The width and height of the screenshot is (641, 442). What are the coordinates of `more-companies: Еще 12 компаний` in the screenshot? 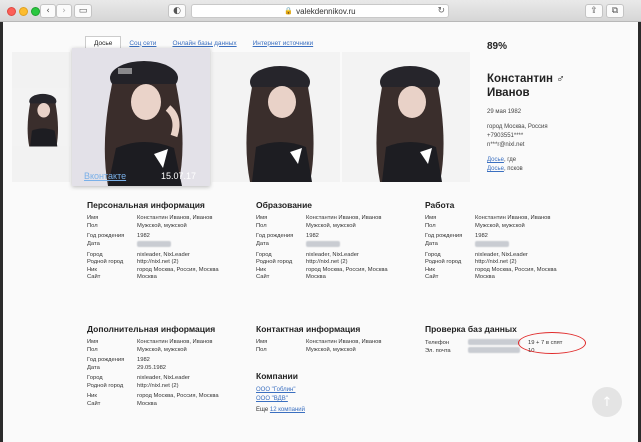 It's located at (280, 410).